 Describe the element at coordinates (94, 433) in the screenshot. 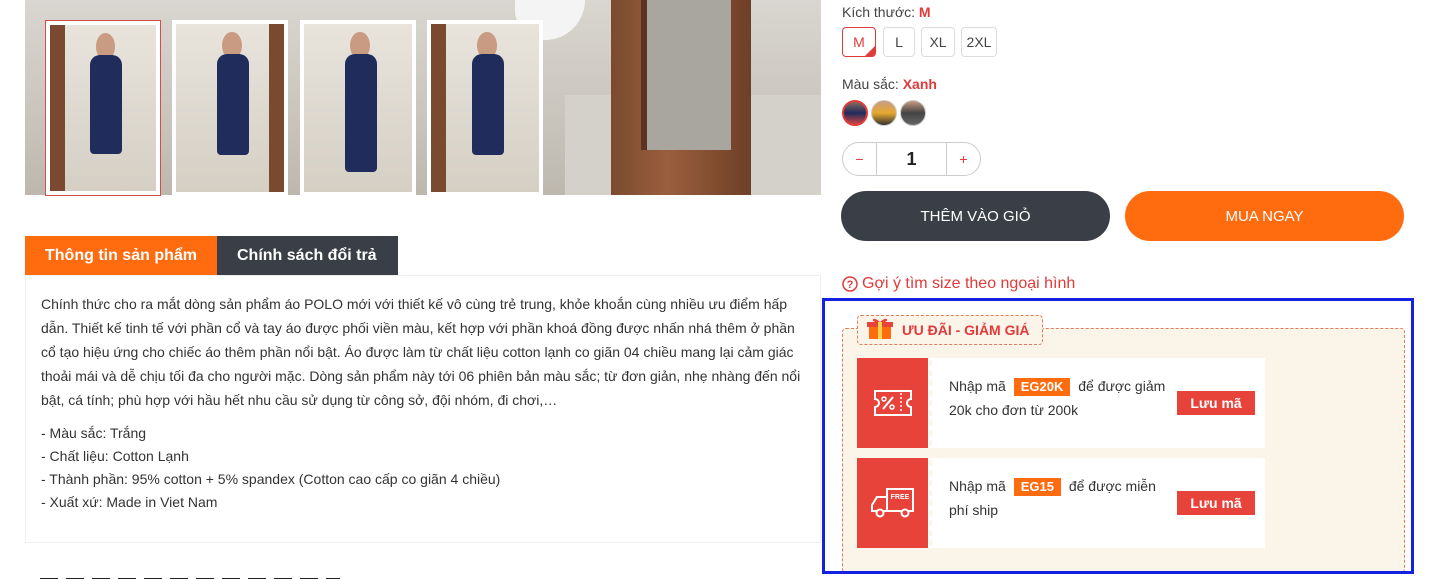

I see `spec-color: - Màu sắc: Trắng` at that location.